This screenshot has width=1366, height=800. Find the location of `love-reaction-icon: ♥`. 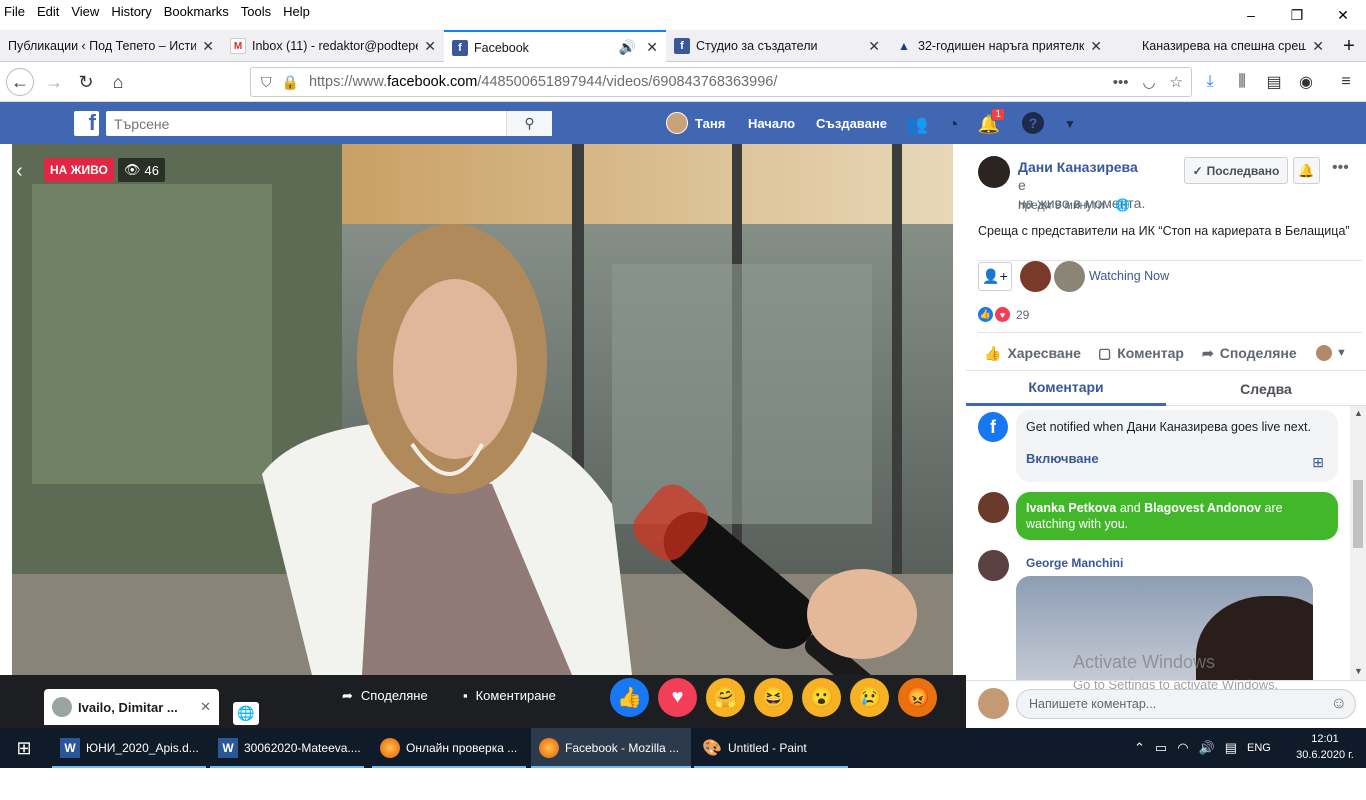

love-reaction-icon: ♥ is located at coordinates (677, 697).